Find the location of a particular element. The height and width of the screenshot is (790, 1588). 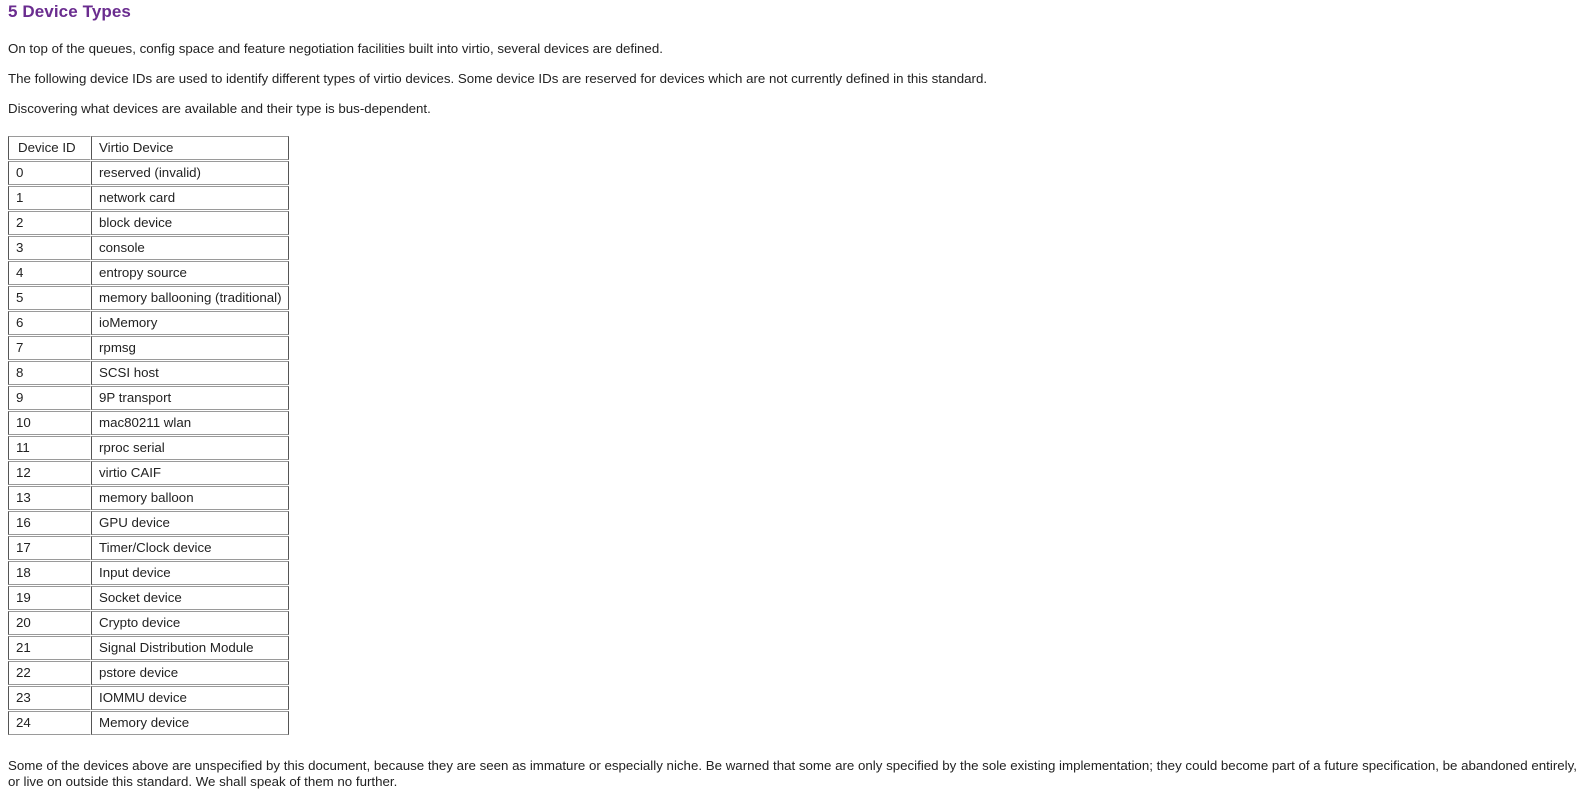

table-row: 13 memory balloon is located at coordinates (148, 498).